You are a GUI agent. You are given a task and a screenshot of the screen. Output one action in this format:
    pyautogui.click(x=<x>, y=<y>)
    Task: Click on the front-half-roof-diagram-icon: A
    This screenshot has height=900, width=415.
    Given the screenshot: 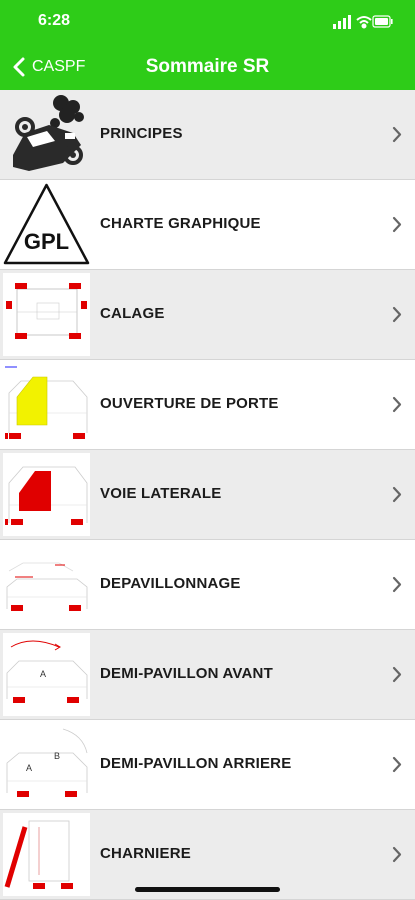 What is the action you would take?
    pyautogui.click(x=46, y=674)
    